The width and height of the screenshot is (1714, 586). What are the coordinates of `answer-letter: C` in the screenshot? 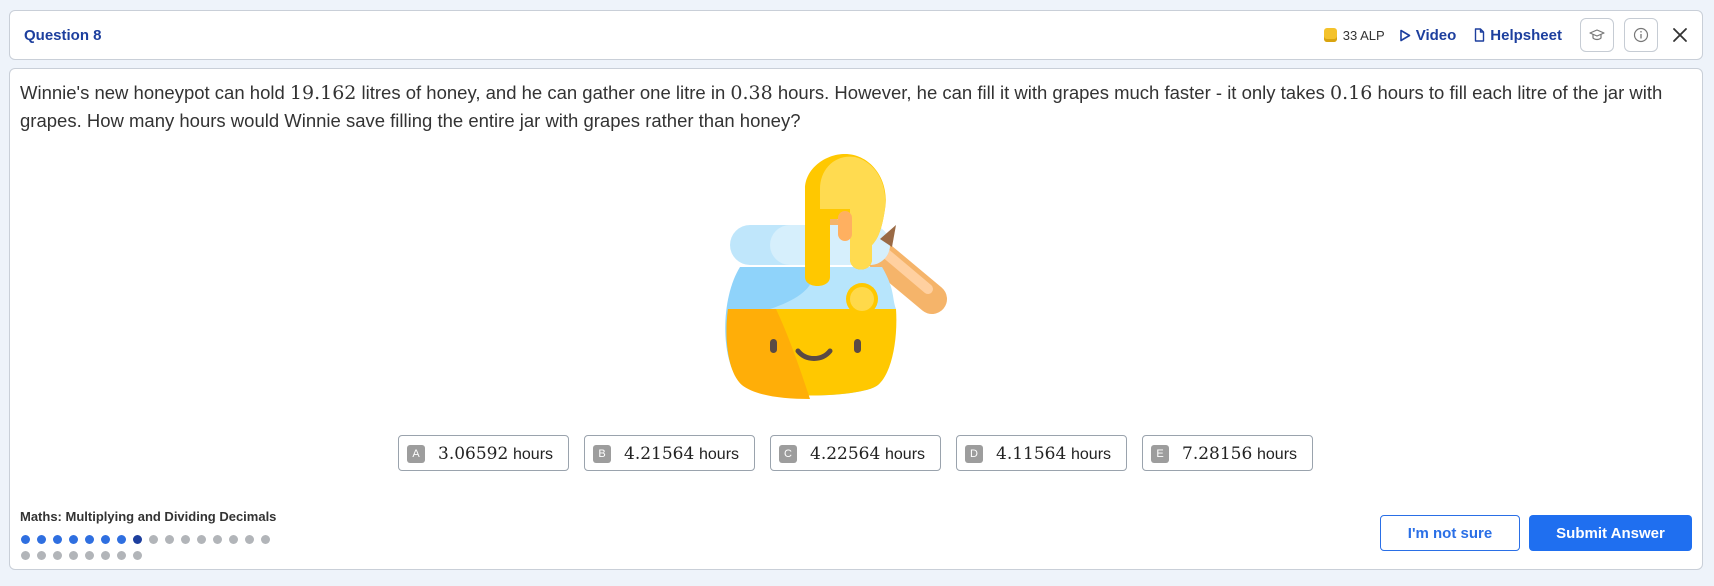 It's located at (788, 454).